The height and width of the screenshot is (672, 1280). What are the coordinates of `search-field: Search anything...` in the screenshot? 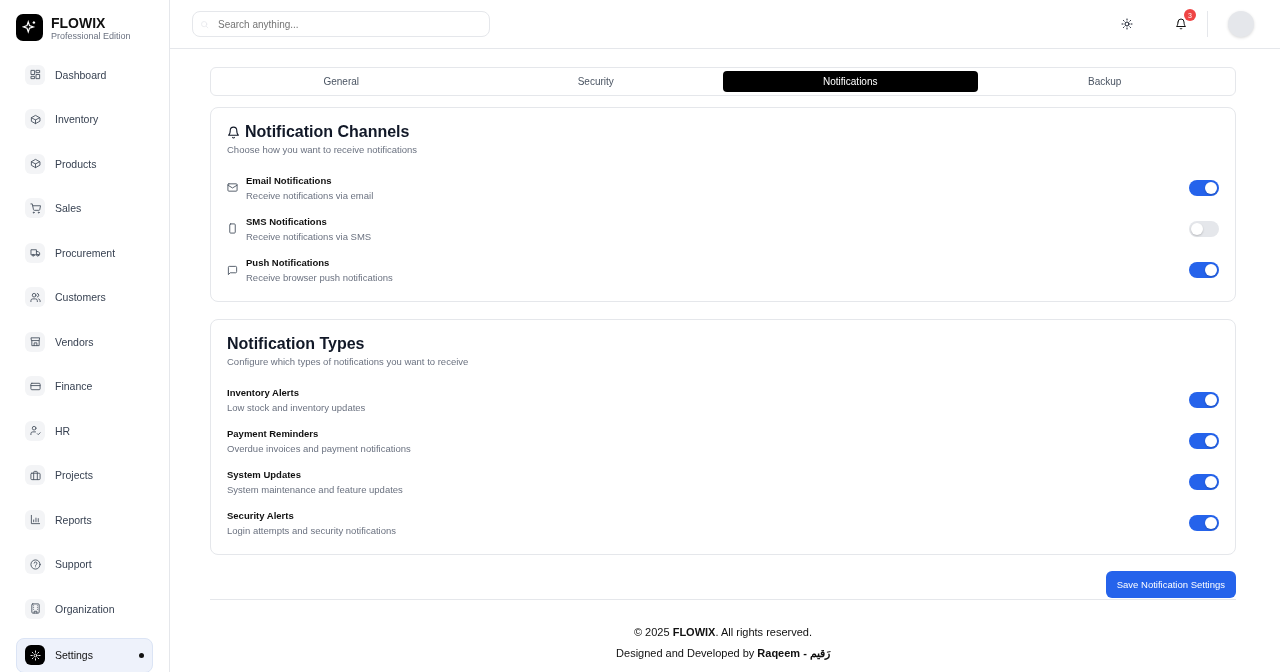 It's located at (341, 24).